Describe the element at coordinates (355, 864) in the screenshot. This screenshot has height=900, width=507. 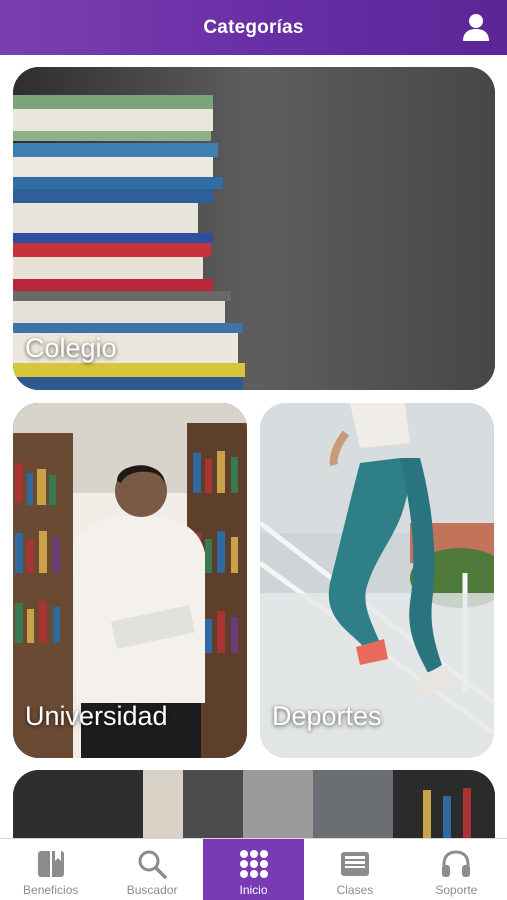
I see `inbox-icon` at that location.